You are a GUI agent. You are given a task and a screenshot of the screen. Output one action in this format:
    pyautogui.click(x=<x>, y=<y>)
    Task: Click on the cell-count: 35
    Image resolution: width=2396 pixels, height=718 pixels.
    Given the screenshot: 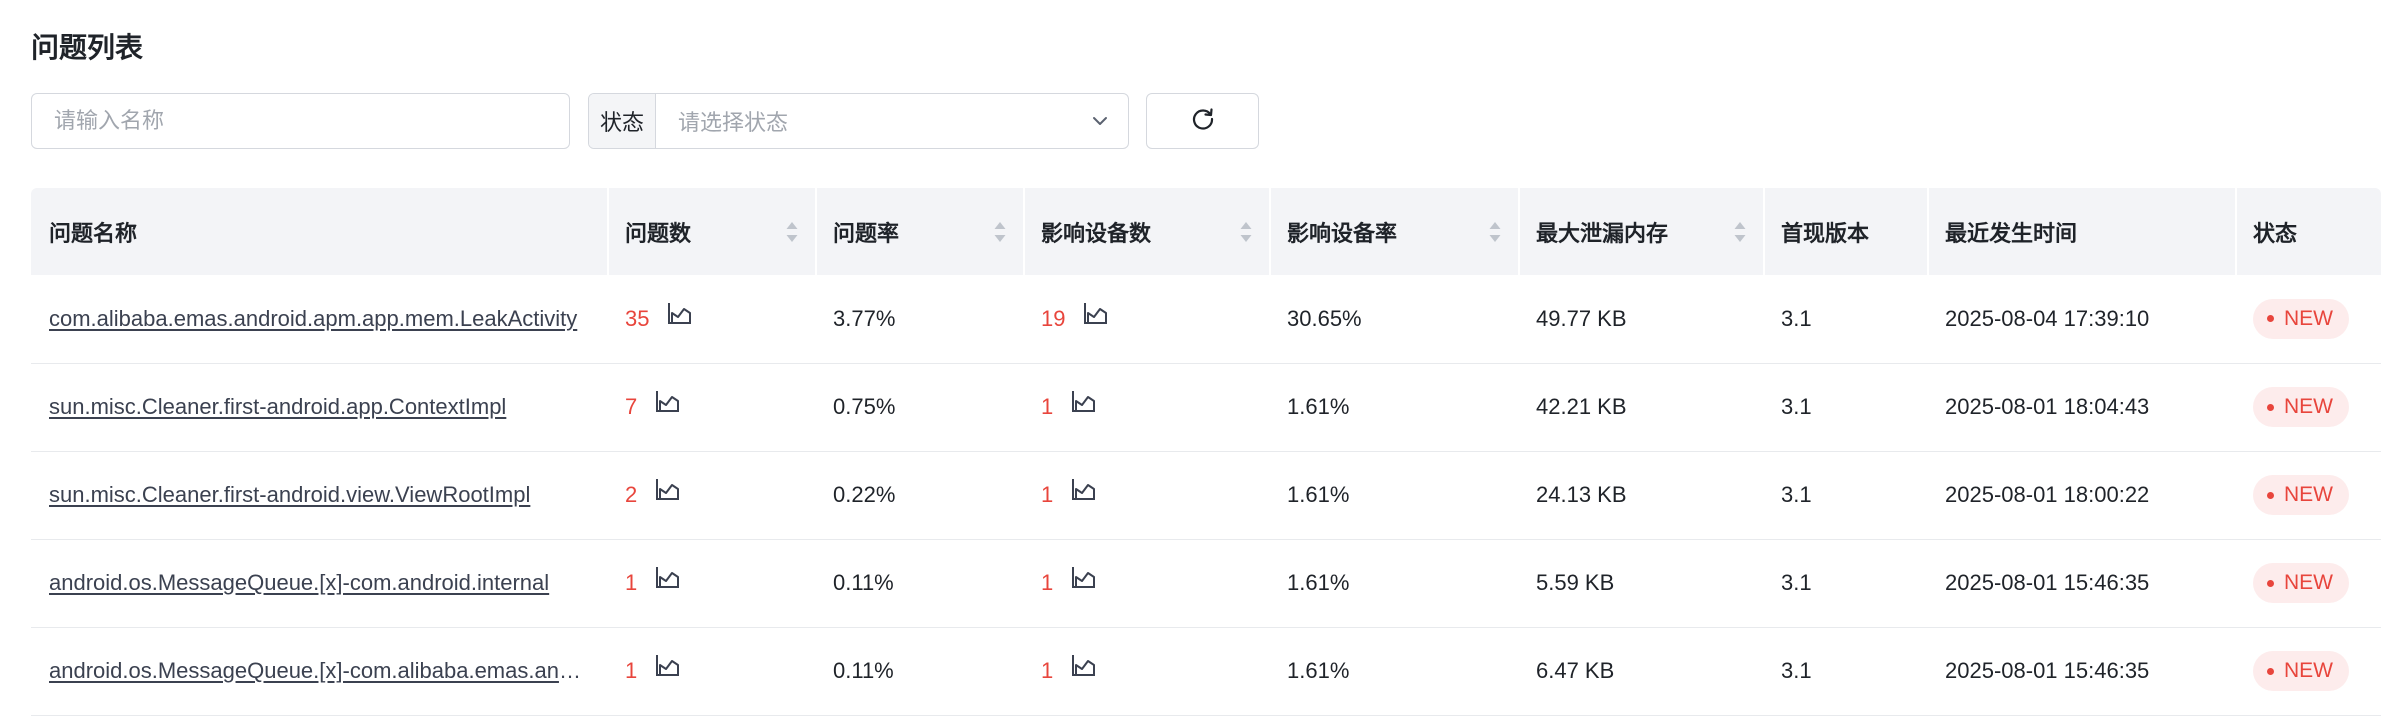 What is the action you would take?
    pyautogui.click(x=711, y=319)
    